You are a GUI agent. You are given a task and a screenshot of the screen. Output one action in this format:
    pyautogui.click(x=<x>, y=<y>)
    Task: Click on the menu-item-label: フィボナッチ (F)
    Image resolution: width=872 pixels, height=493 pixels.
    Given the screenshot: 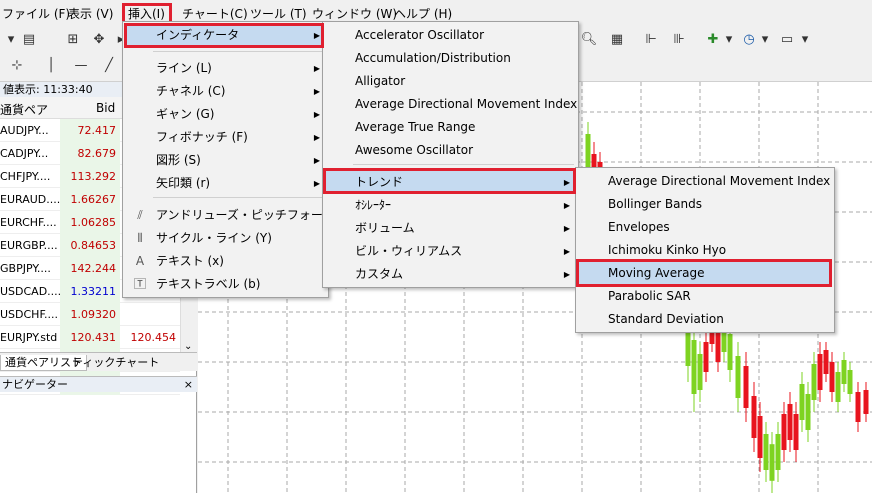 What is the action you would take?
    pyautogui.click(x=202, y=137)
    